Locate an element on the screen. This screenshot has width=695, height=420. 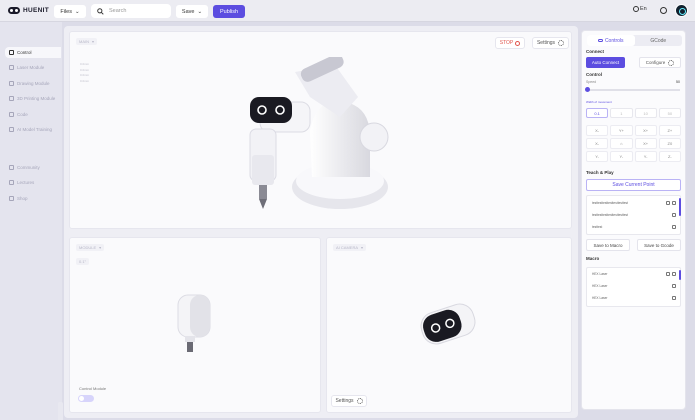
tab-controls: Controls is located at coordinates (611, 40).